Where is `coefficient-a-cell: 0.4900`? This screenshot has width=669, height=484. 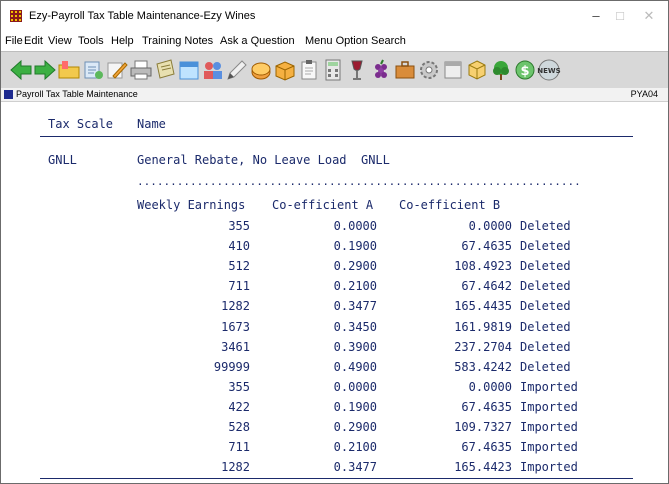
coefficient-a-cell: 0.4900 is located at coordinates (355, 366).